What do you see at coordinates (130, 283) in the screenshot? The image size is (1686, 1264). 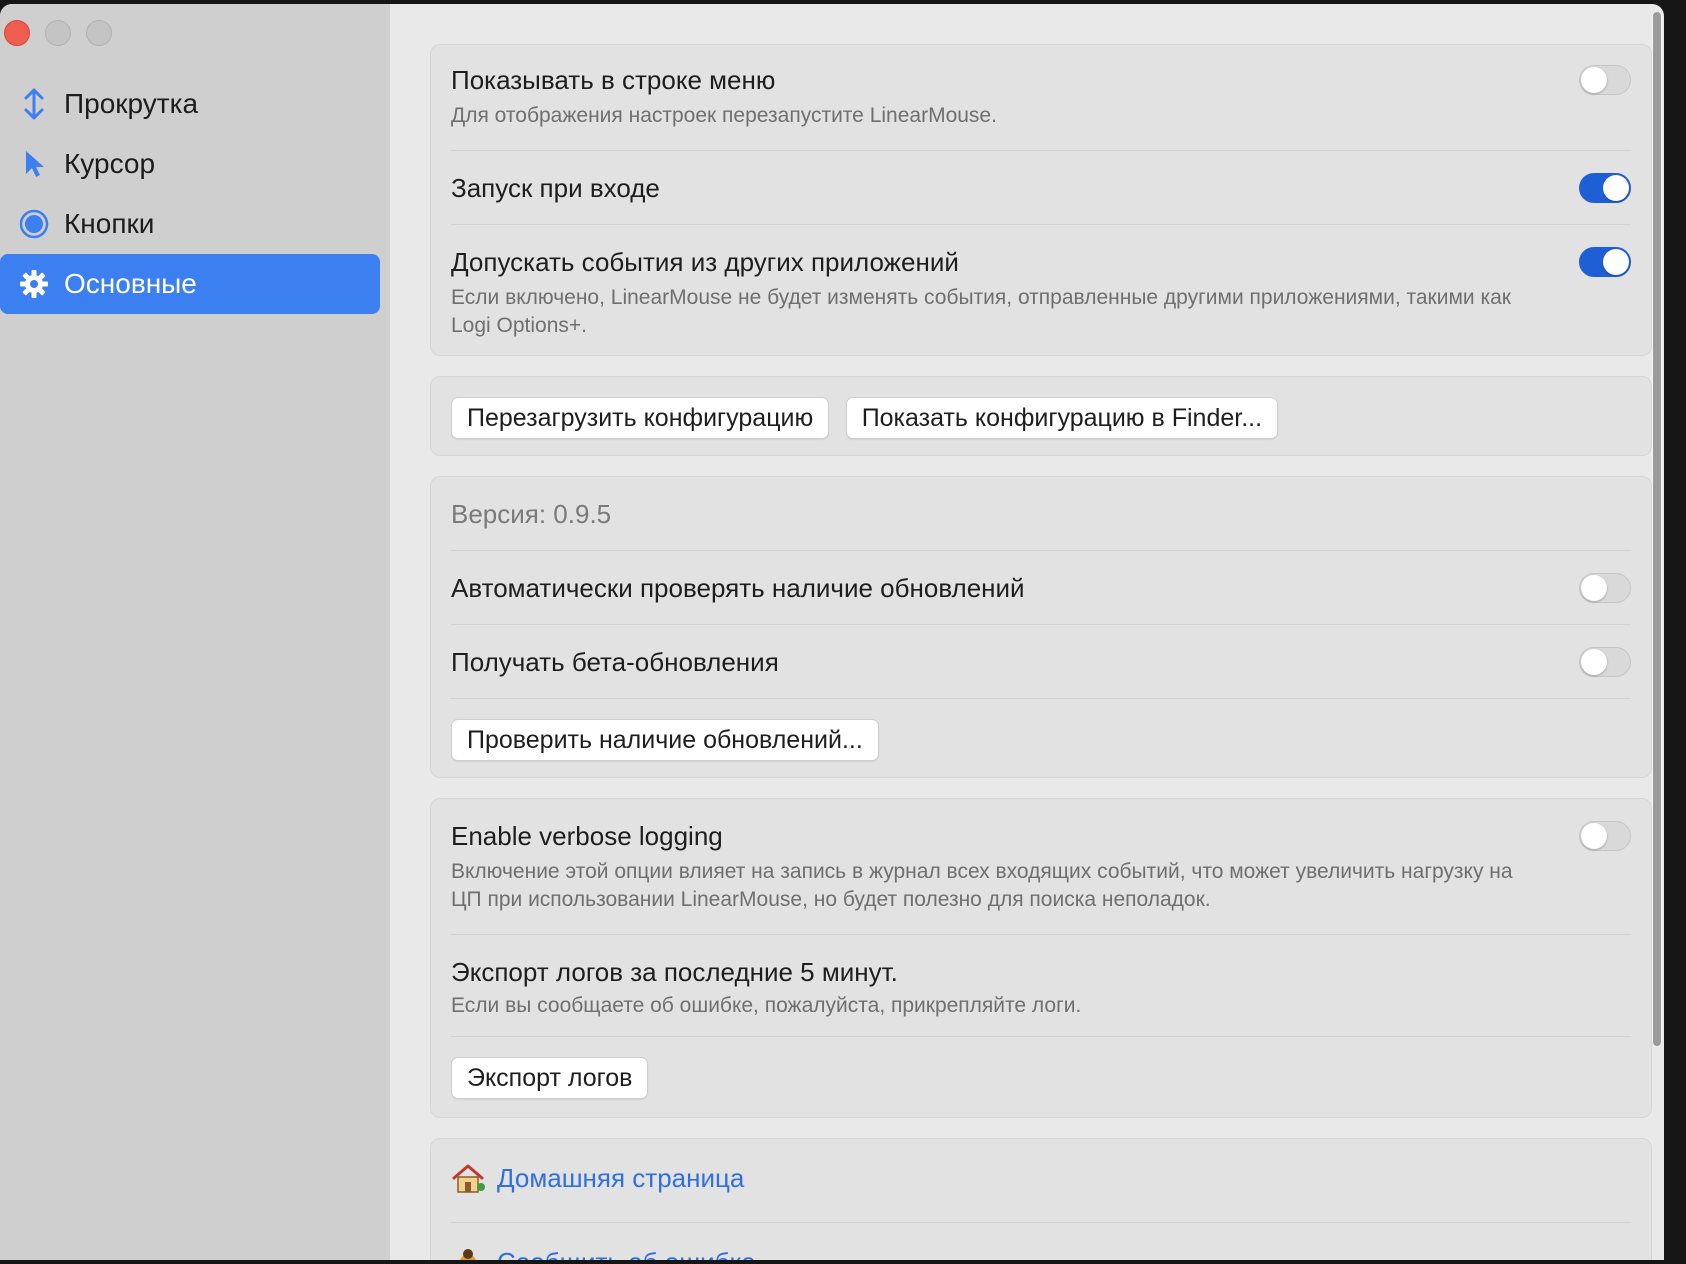 I see `sidebar-item-label: Основные` at bounding box center [130, 283].